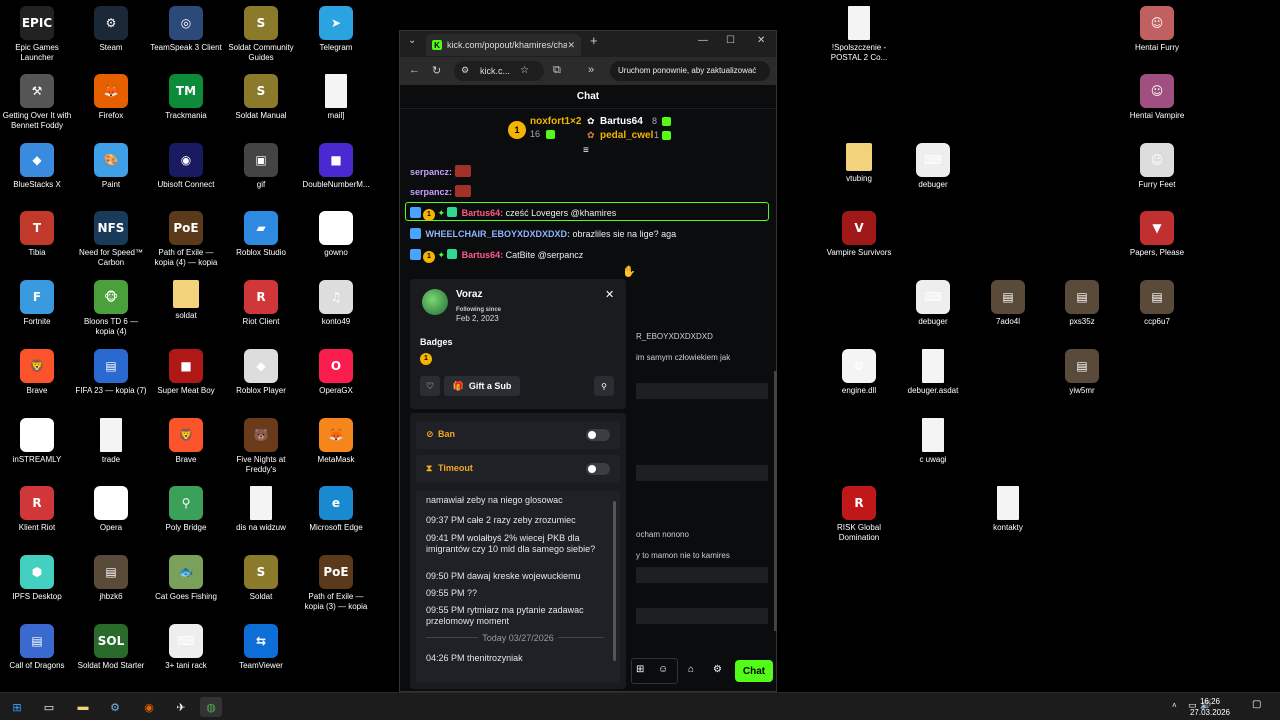 The height and width of the screenshot is (720, 1280). I want to click on desktop-icon: ▤ jhbzk6, so click(111, 578).